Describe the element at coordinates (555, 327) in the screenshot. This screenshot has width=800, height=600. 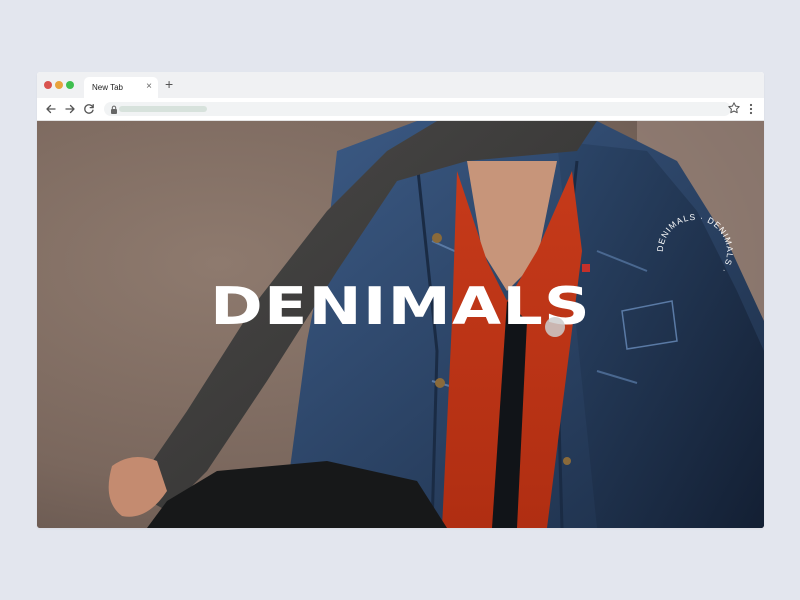
I see `cursor-indicator` at that location.